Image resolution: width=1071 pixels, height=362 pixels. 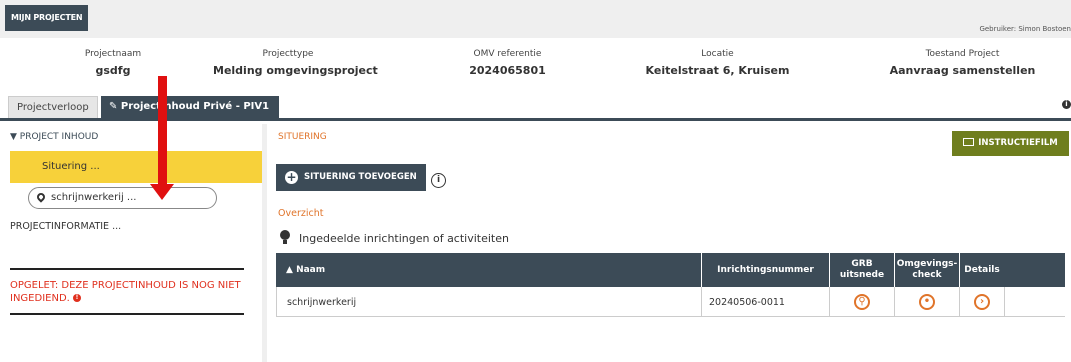 I want to click on mijn-projecten-button: MIJN PROJECTEN, so click(x=47, y=18).